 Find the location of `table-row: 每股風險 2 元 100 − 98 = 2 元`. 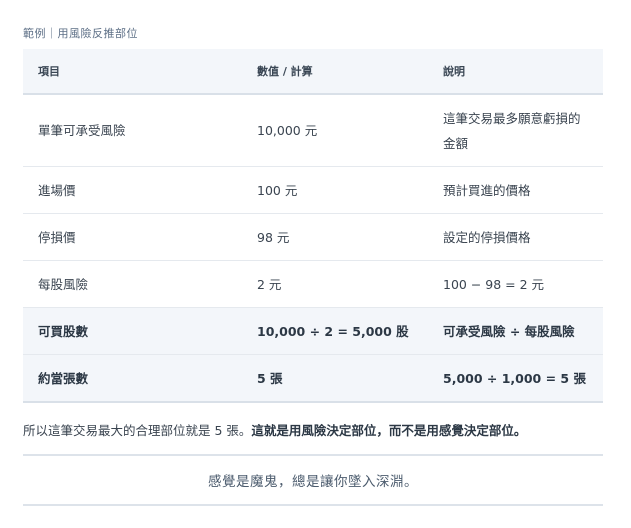

table-row: 每股風險 2 元 100 − 98 = 2 元 is located at coordinates (313, 284).